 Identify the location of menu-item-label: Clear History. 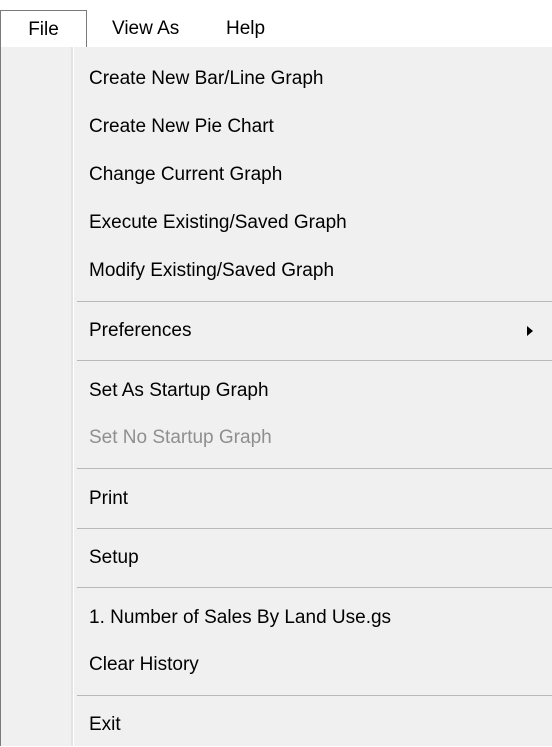
(144, 664).